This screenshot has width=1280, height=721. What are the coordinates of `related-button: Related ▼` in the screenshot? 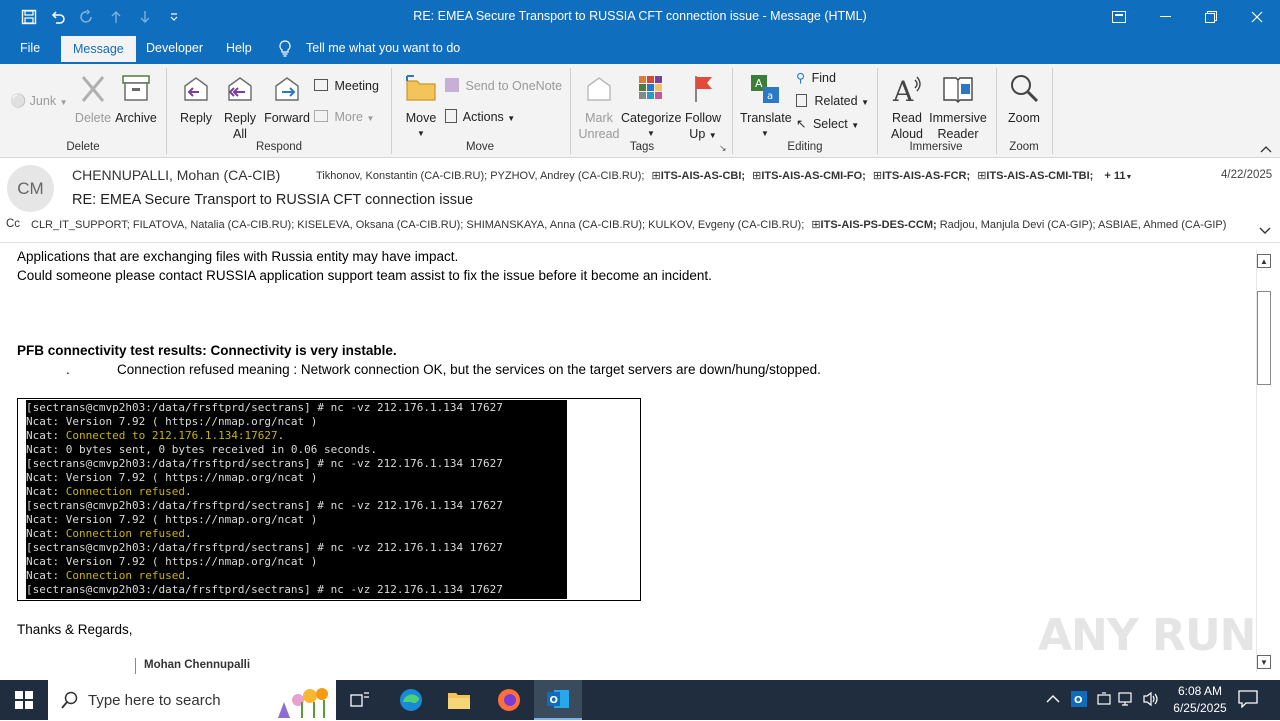 It's located at (832, 101).